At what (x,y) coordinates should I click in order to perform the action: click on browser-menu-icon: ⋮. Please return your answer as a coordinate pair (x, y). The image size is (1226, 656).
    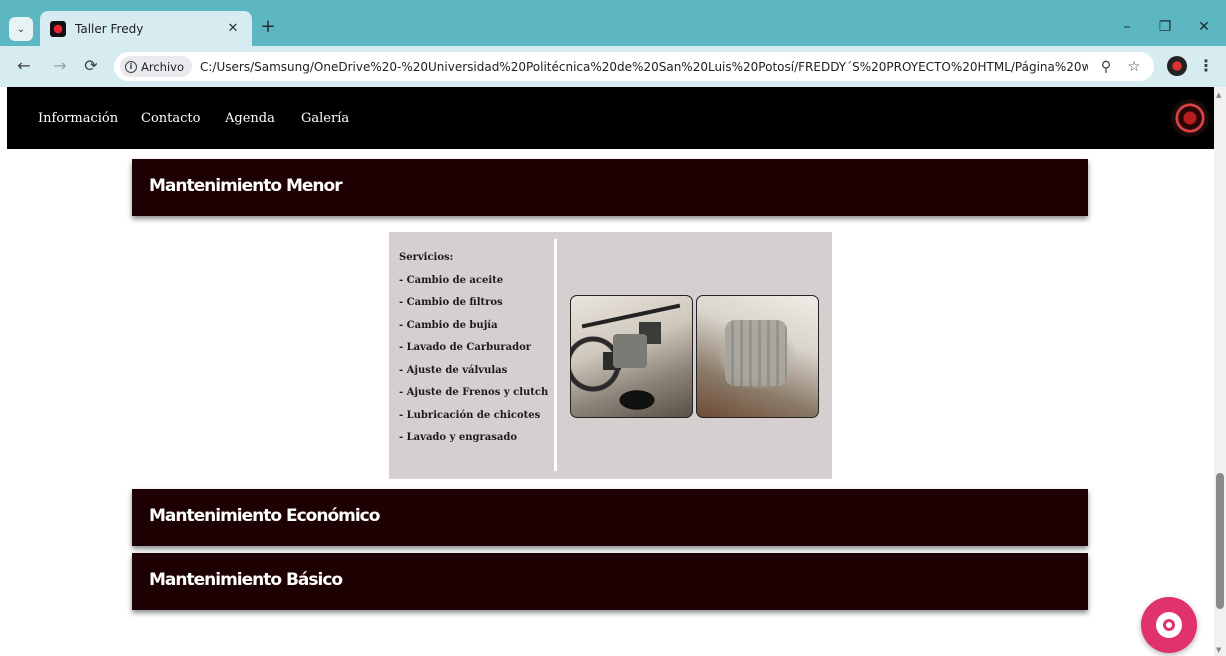
    Looking at the image, I should click on (1206, 66).